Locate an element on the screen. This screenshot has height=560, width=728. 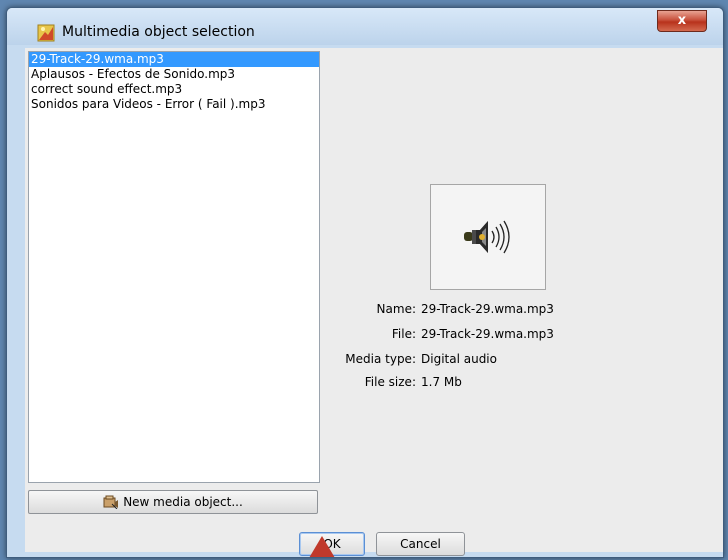
speaker-icon is located at coordinates (487, 237).